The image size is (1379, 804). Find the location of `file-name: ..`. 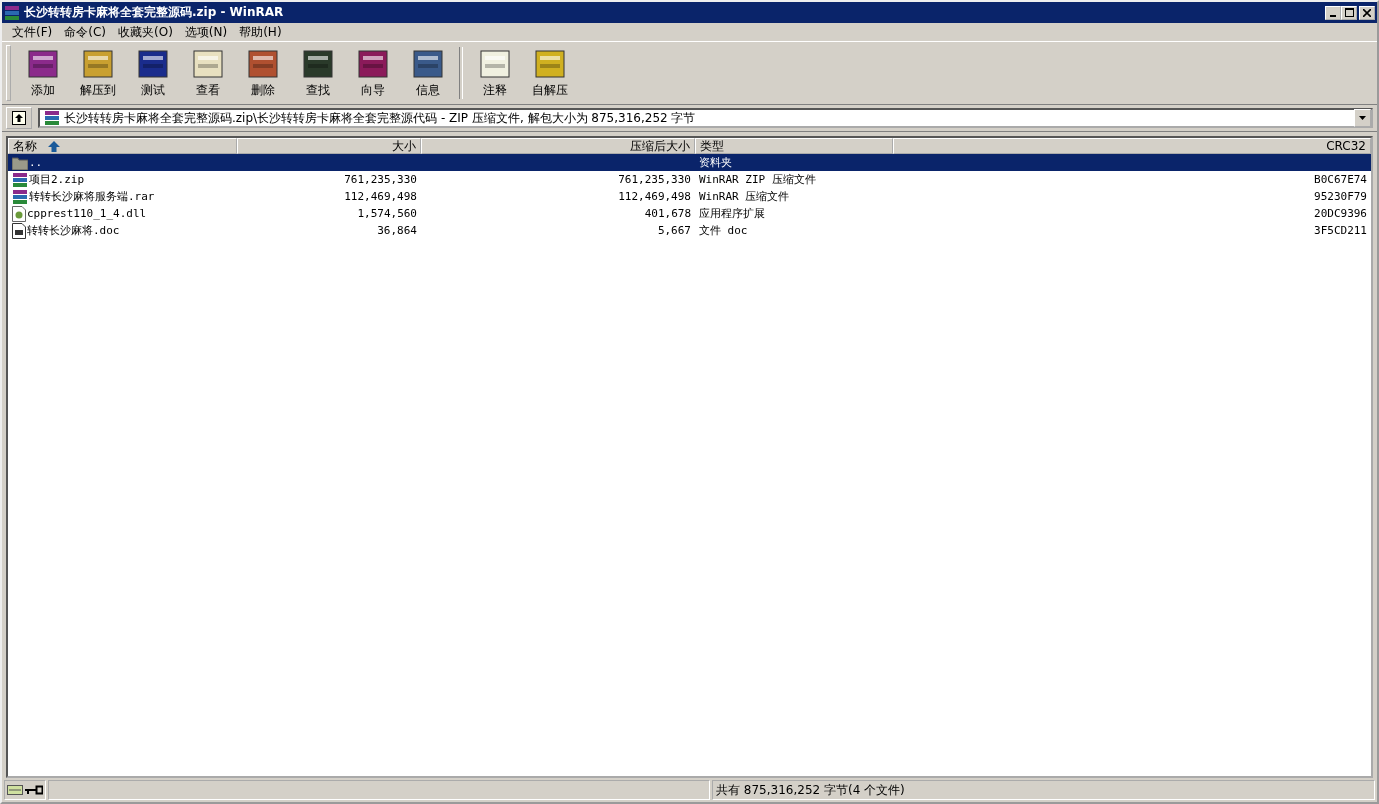

file-name: .. is located at coordinates (36, 162).